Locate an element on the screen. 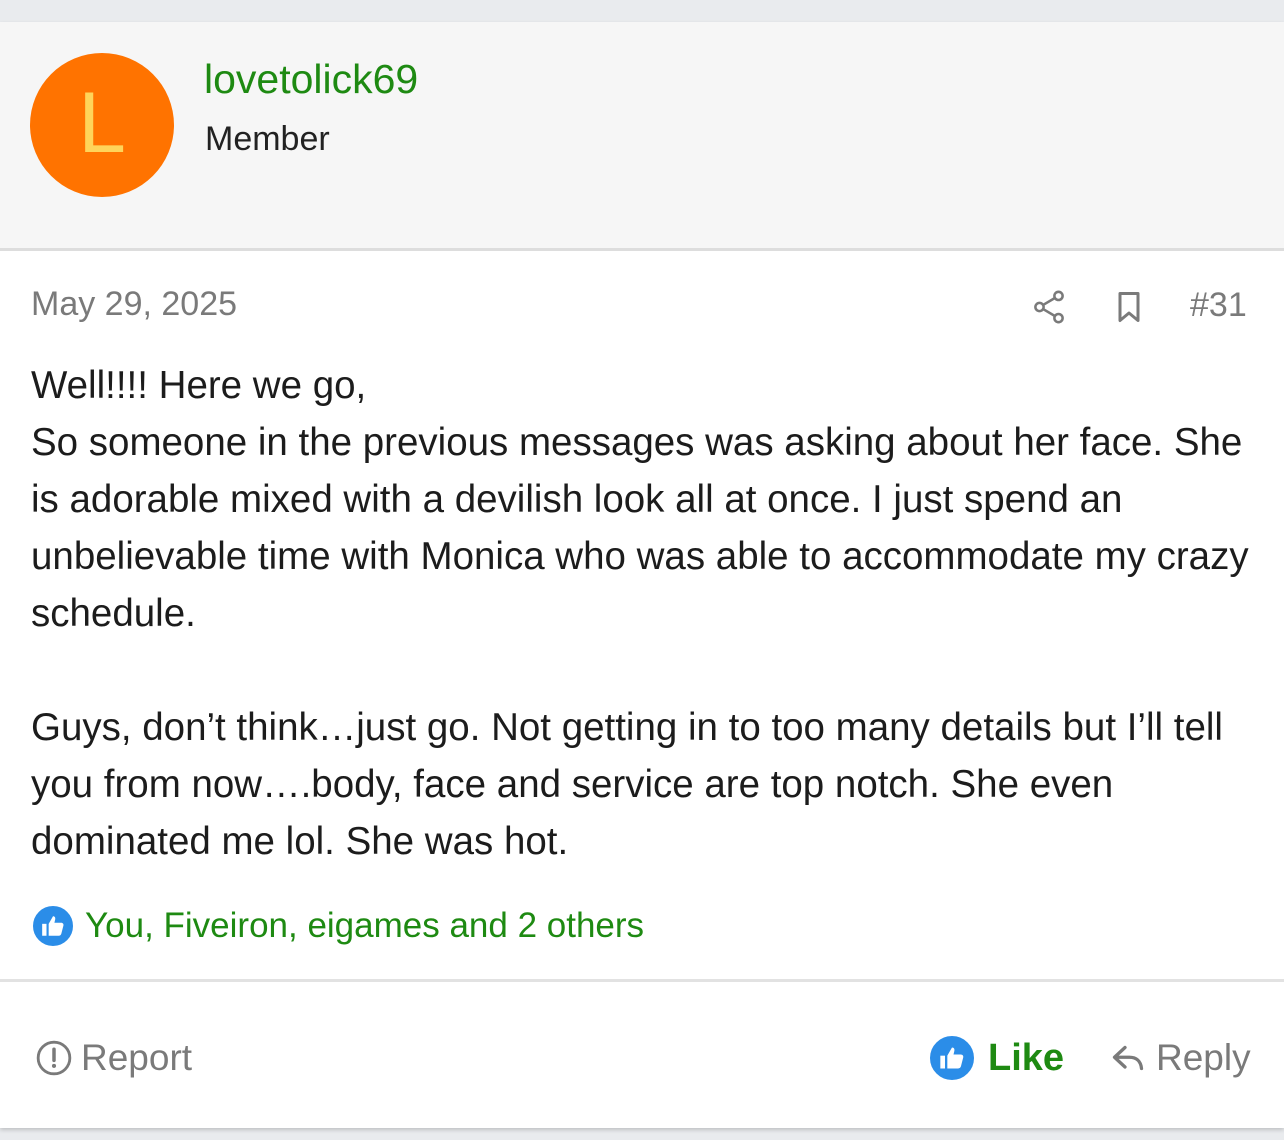 This screenshot has height=1140, width=1284. avatar-letter: L is located at coordinates (102, 123).